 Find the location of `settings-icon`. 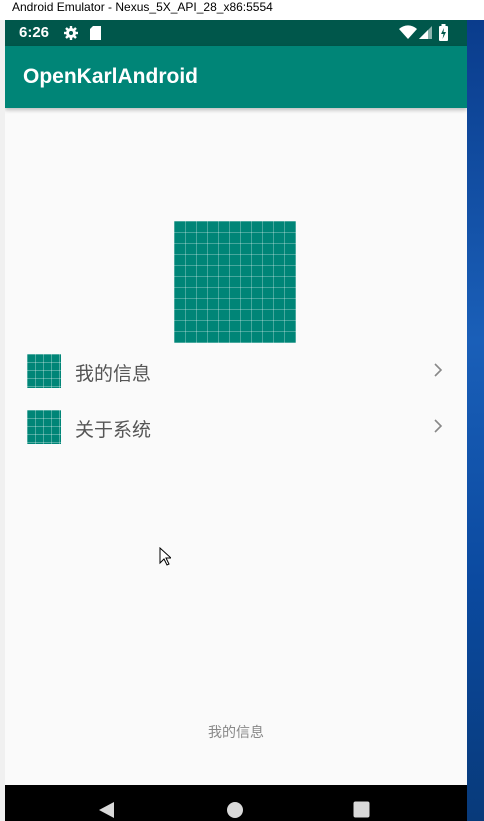

settings-icon is located at coordinates (71, 35).